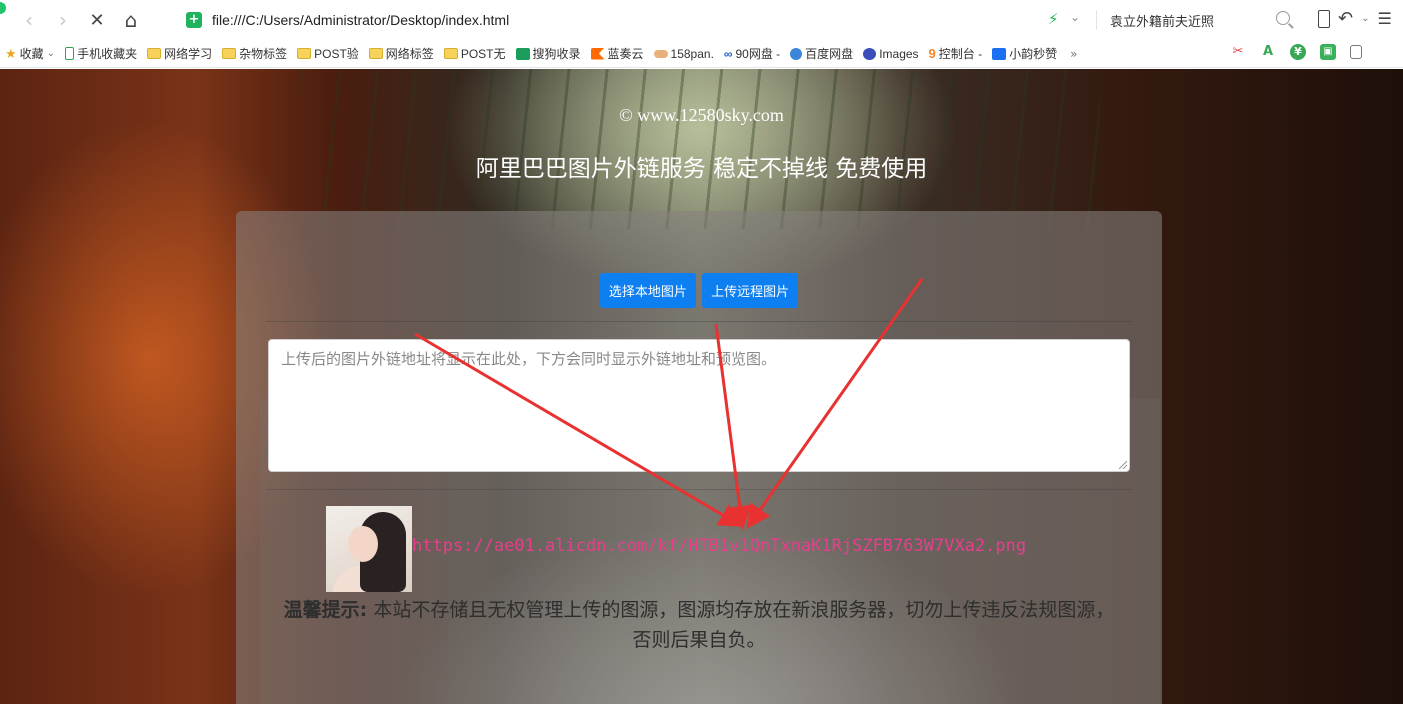 The width and height of the screenshot is (1403, 704). Describe the element at coordinates (1123, 465) in the screenshot. I see `resize-handle` at that location.